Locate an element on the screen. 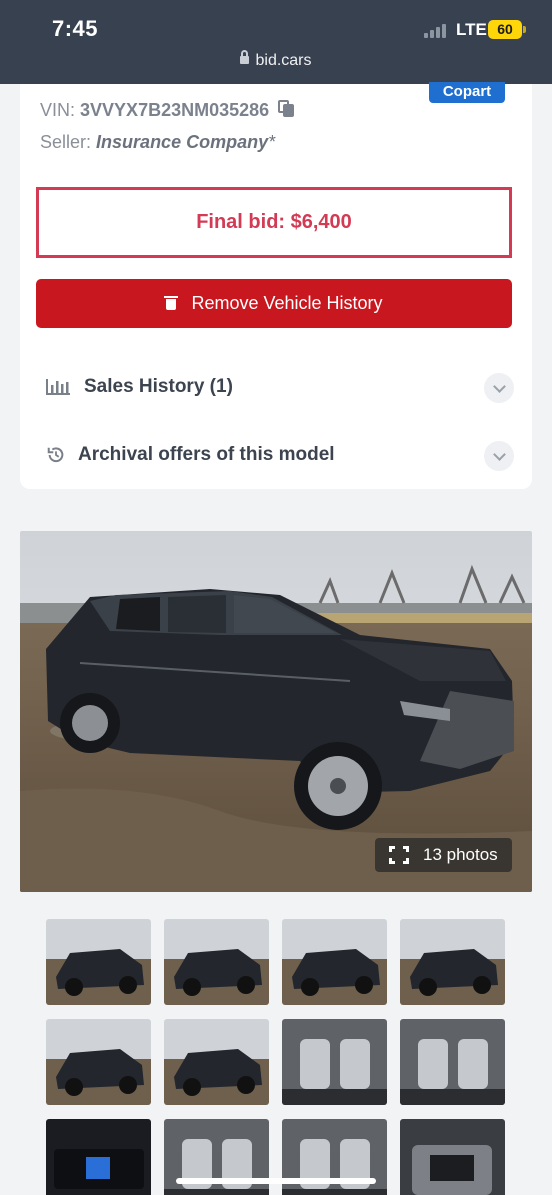 The width and height of the screenshot is (552, 1195). car-rear-photo is located at coordinates (216, 1062).